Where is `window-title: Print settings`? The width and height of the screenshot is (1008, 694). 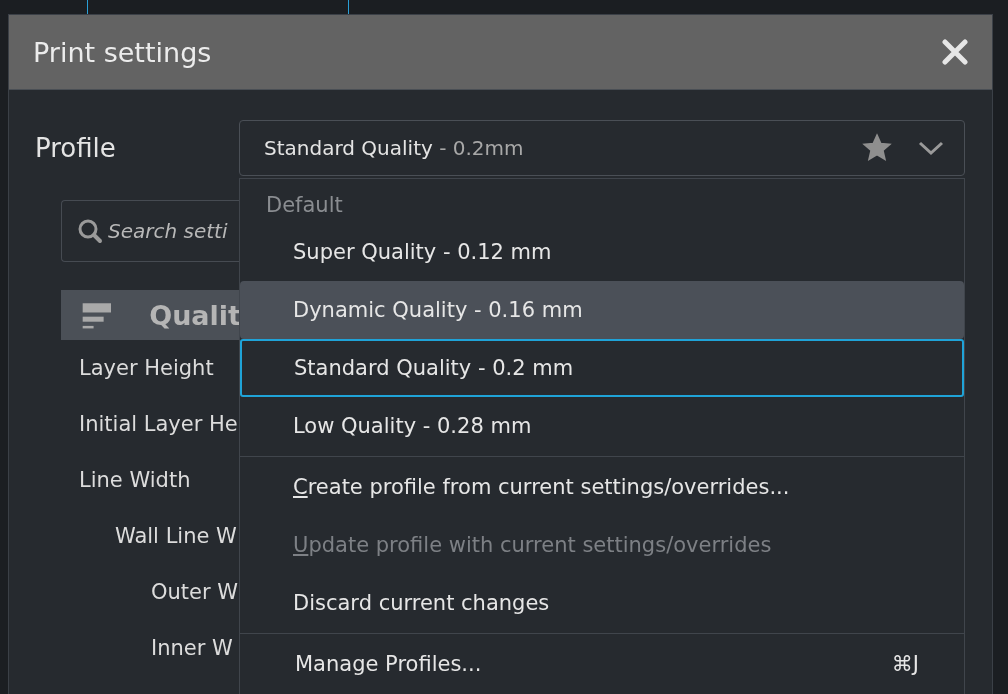
window-title: Print settings is located at coordinates (122, 52).